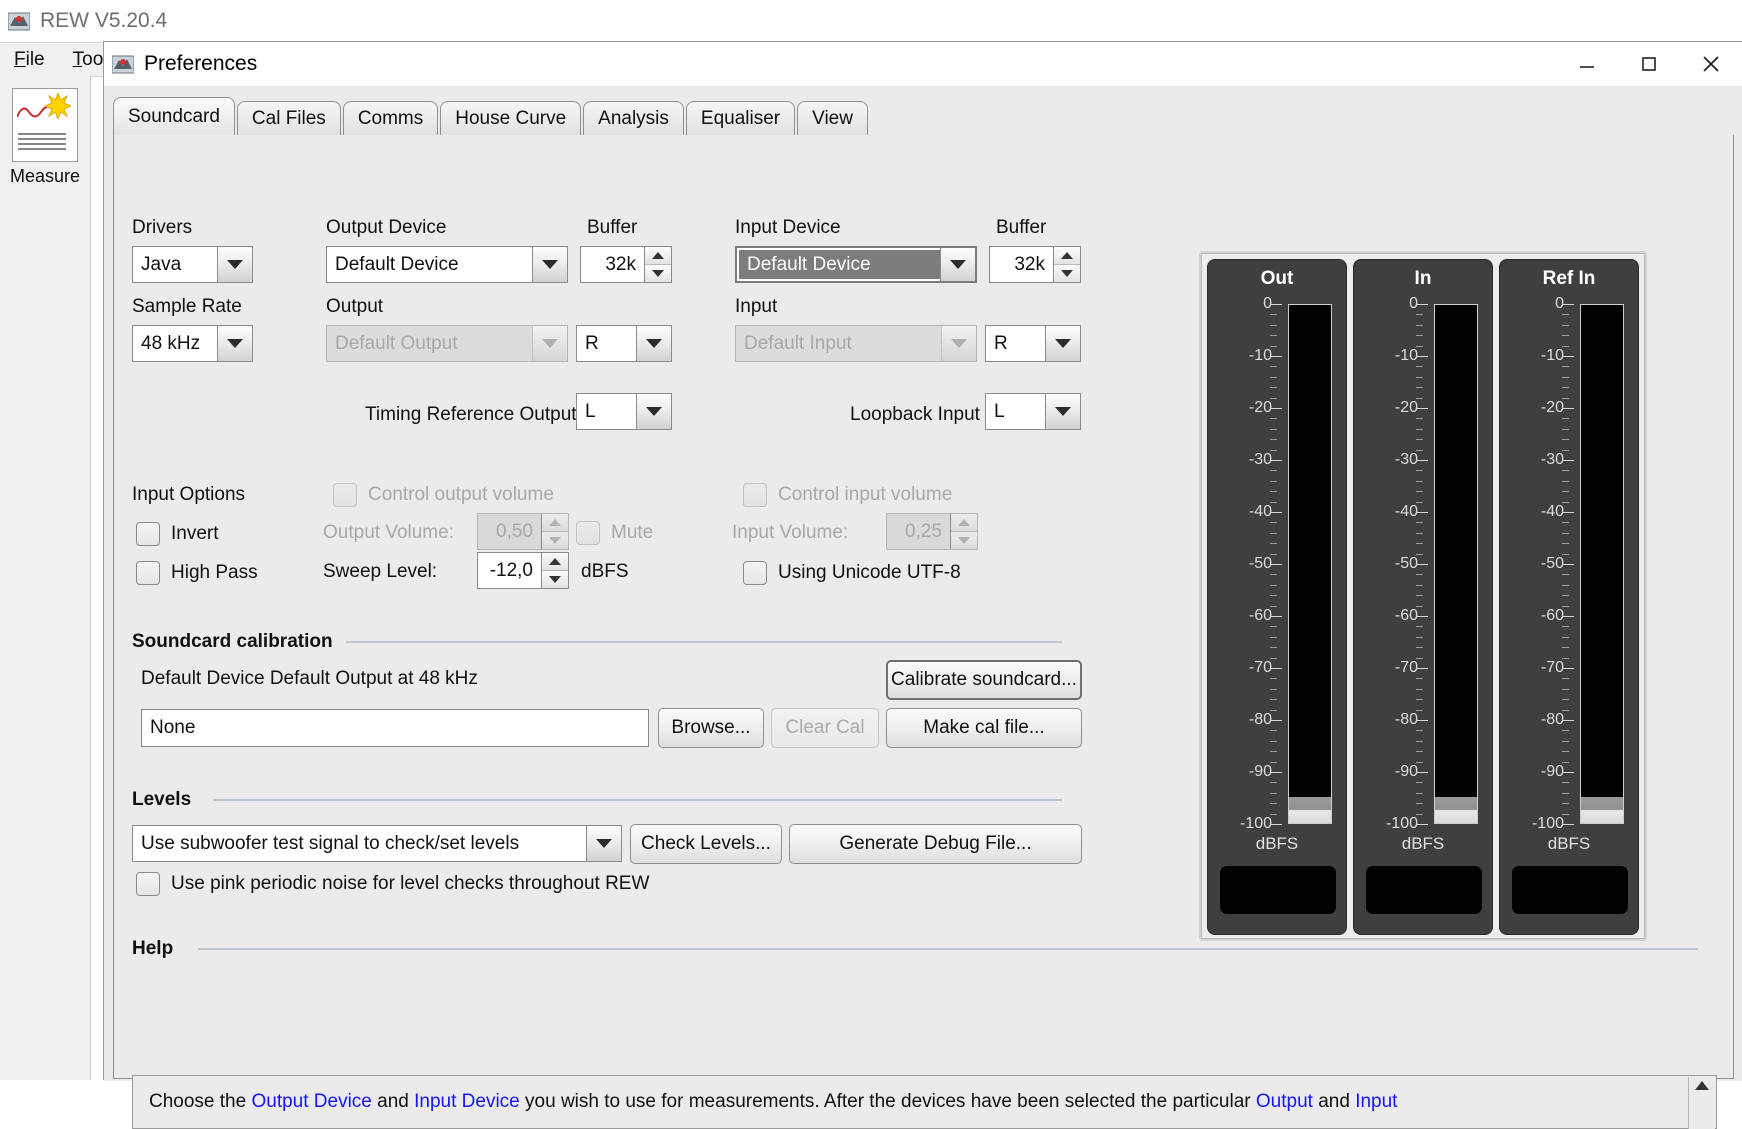 Image resolution: width=1742 pixels, height=1129 pixels. I want to click on tab-analysis: Analysis, so click(633, 118).